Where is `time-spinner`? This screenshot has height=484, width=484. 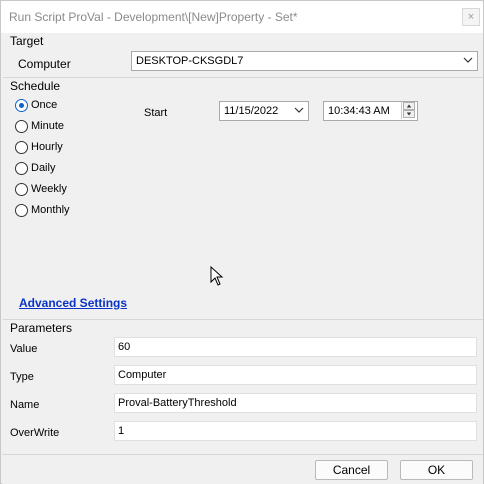
time-spinner is located at coordinates (408, 110).